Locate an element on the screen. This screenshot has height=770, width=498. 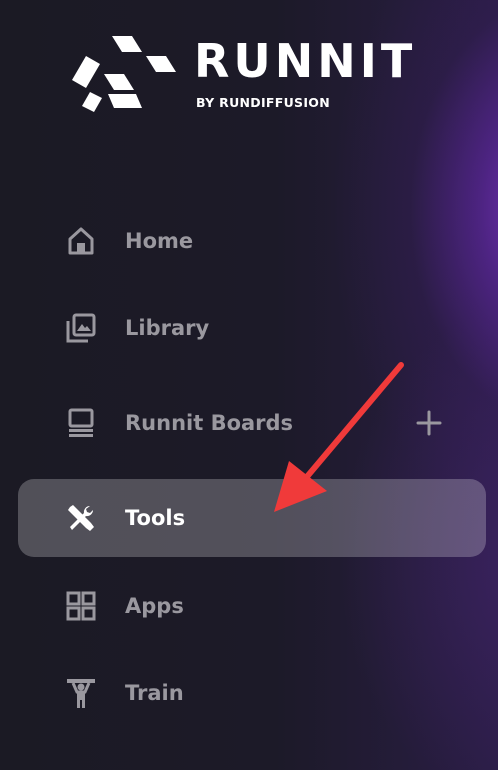
home-icon is located at coordinates (81, 241).